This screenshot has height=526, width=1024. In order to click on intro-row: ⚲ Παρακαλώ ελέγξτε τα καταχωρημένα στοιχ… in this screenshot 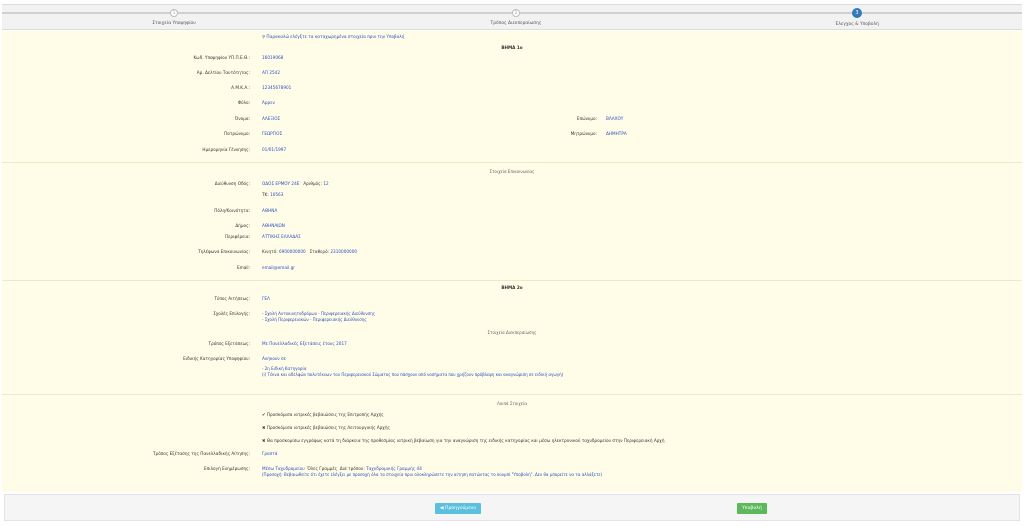, I will do `click(512, 37)`.